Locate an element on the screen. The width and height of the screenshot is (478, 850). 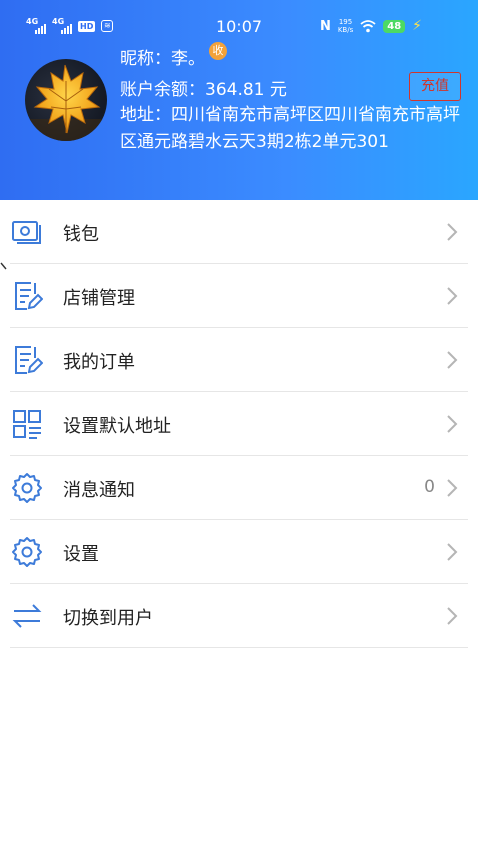
menu-item-wallet: 钱包 is located at coordinates (239, 232).